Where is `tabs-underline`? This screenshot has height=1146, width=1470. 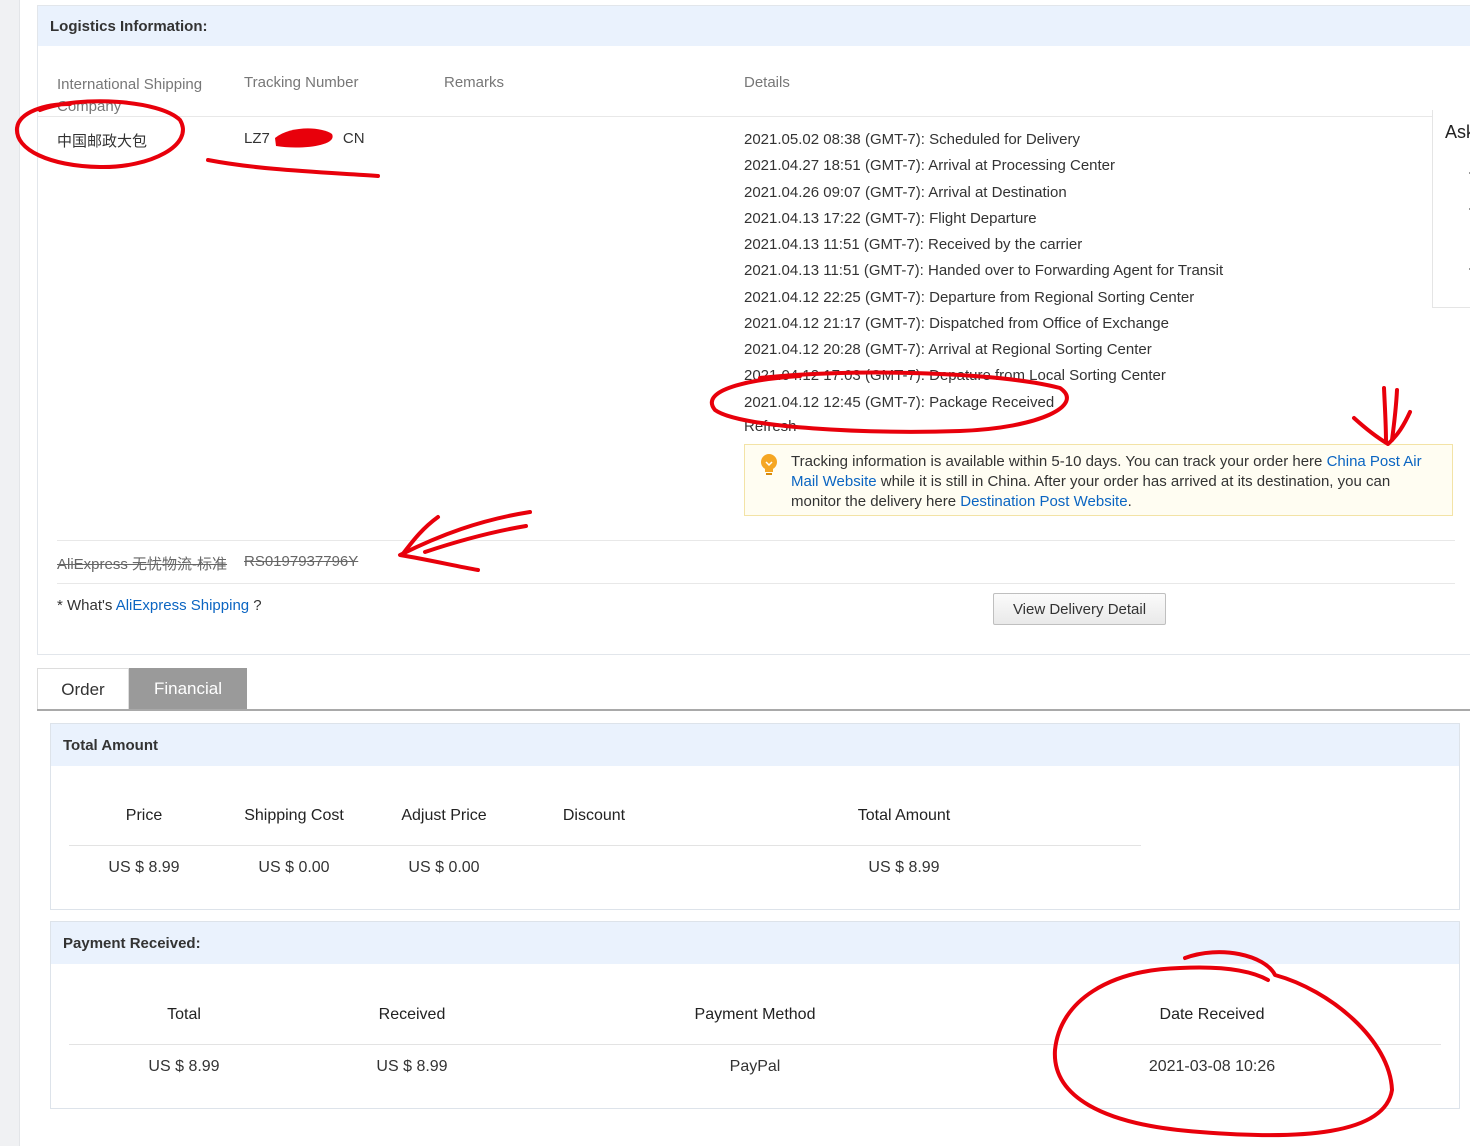
tabs-underline is located at coordinates (753, 710).